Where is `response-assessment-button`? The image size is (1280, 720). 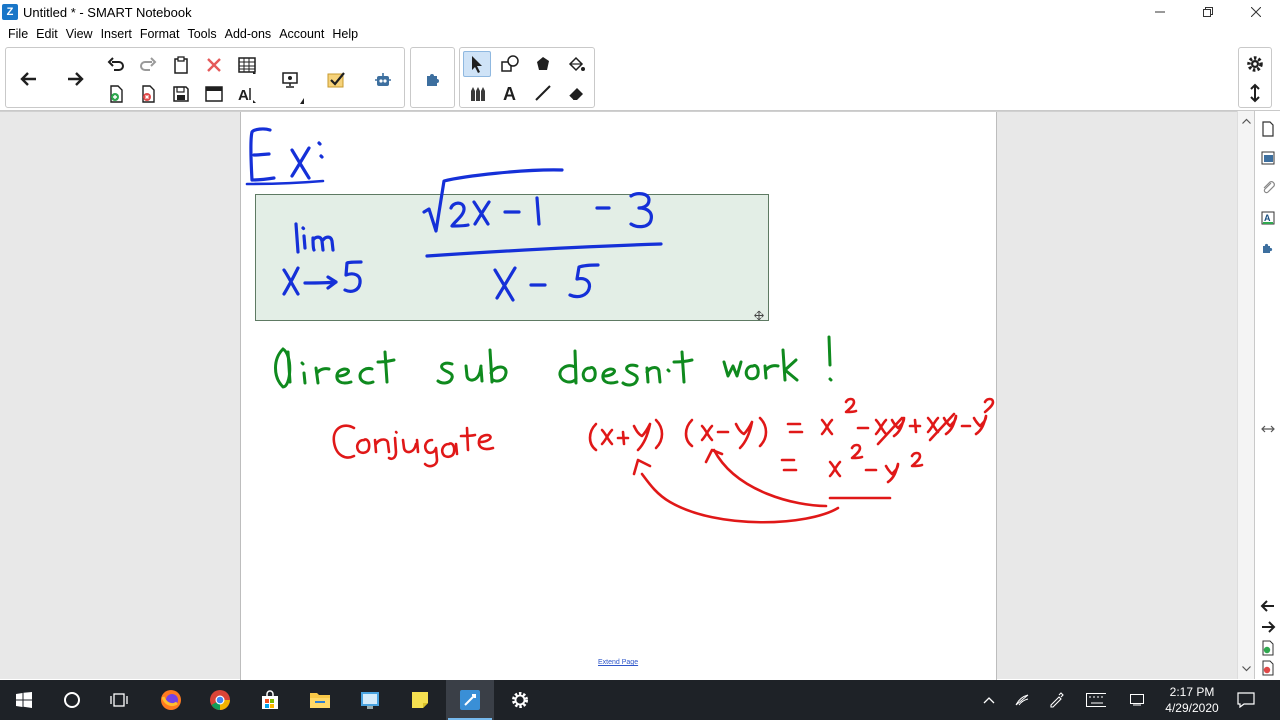
response-assessment-button is located at coordinates (336, 80).